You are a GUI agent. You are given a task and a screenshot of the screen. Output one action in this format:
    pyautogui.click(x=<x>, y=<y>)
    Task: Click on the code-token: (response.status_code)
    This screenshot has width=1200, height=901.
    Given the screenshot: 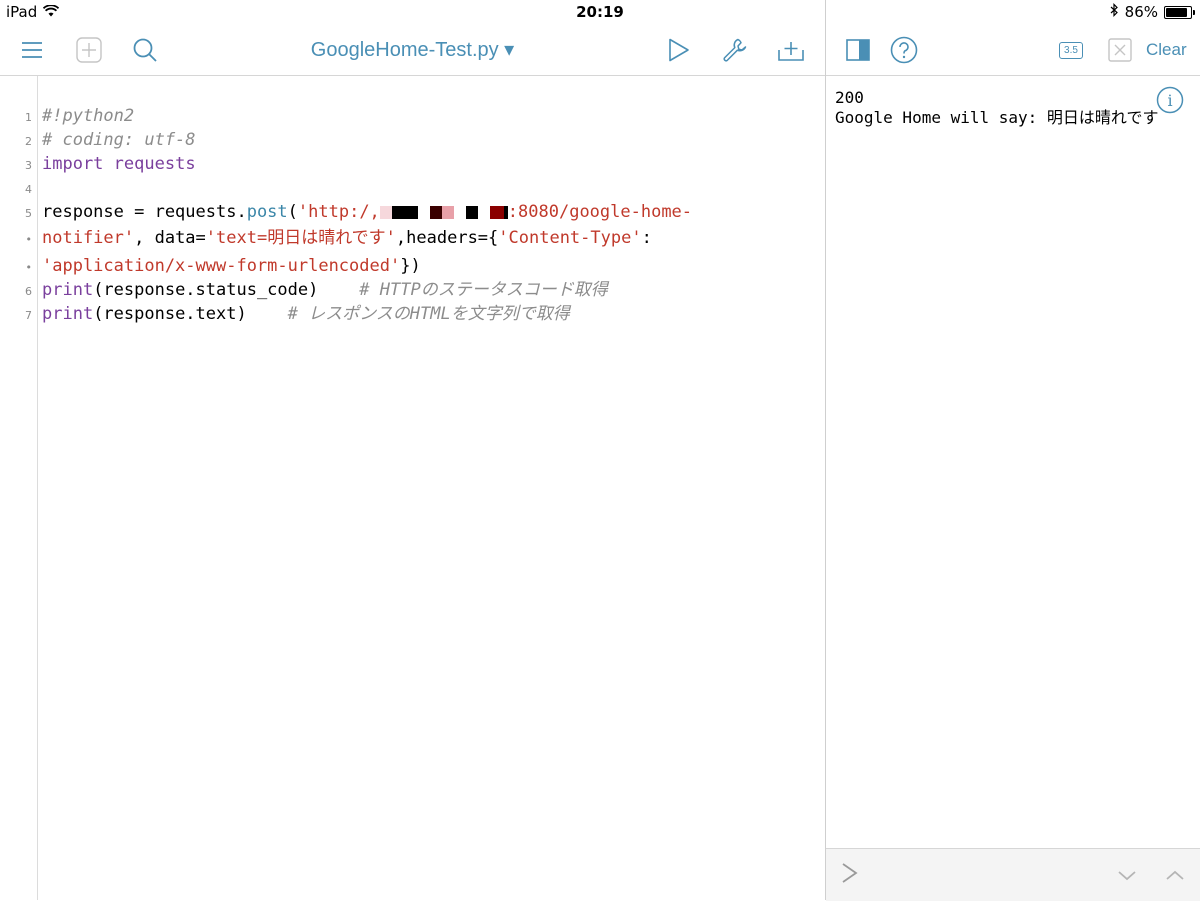 What is the action you would take?
    pyautogui.click(x=226, y=290)
    